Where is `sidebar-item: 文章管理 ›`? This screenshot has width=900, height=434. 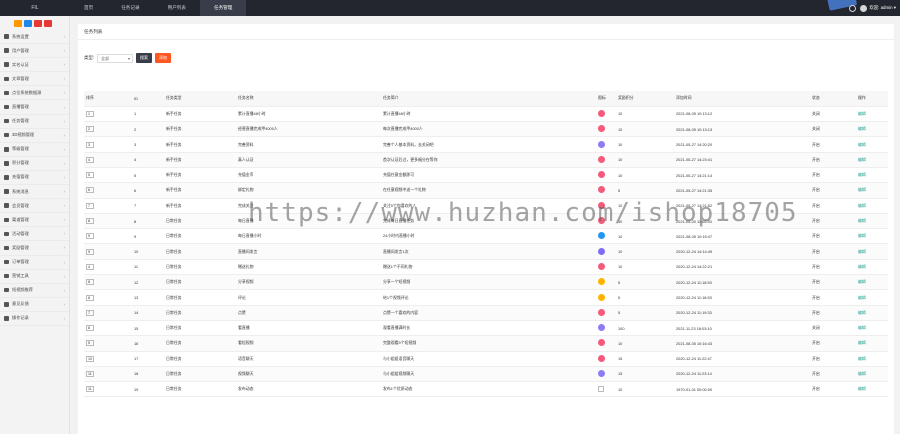 sidebar-item: 文章管理 › is located at coordinates (34, 79).